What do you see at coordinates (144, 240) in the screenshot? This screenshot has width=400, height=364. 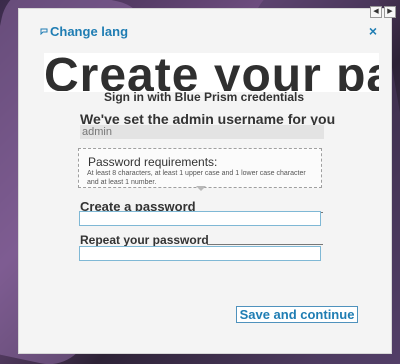 I see `repeat-password-label: Repeat your password` at bounding box center [144, 240].